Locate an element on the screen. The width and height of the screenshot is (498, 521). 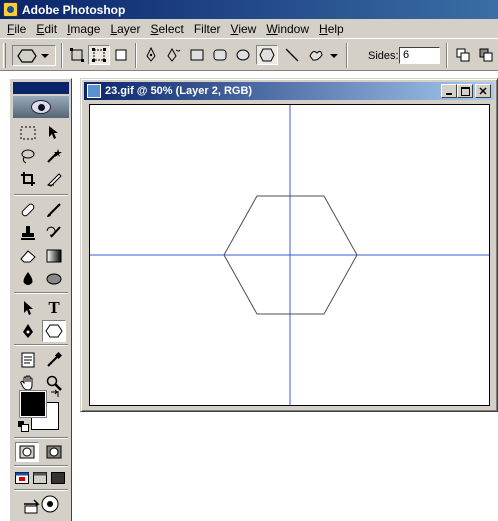
paths-icon is located at coordinates (99, 55).